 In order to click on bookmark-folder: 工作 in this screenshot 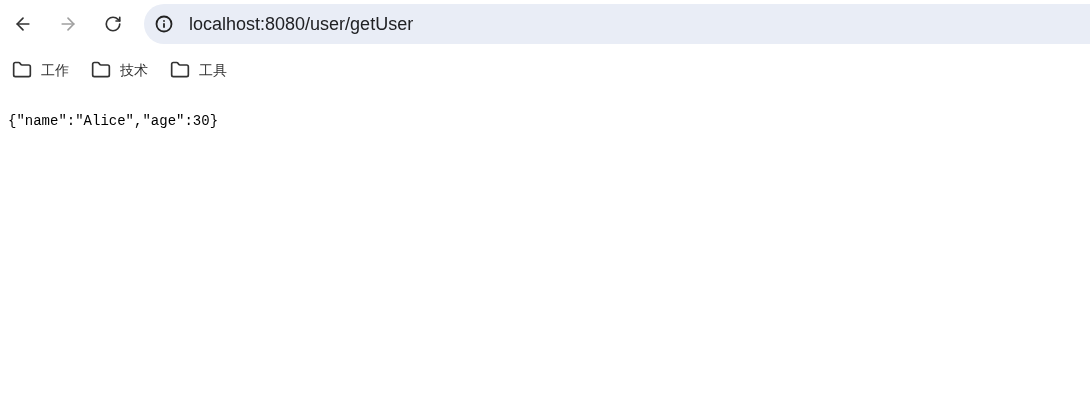, I will do `click(40, 70)`.